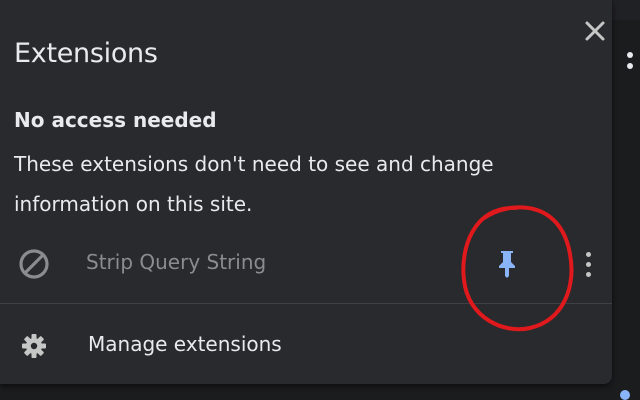 The image size is (640, 400). I want to click on manage-extensions-label: Manage extensions, so click(185, 344).